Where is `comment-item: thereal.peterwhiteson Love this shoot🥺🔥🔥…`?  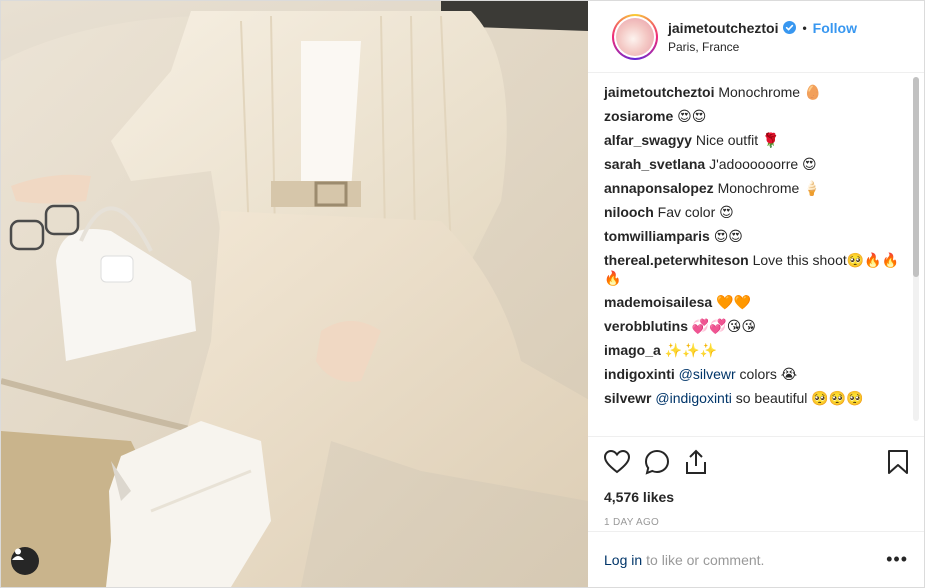 comment-item: thereal.peterwhiteson Love this shoot🥺🔥🔥… is located at coordinates (756, 269).